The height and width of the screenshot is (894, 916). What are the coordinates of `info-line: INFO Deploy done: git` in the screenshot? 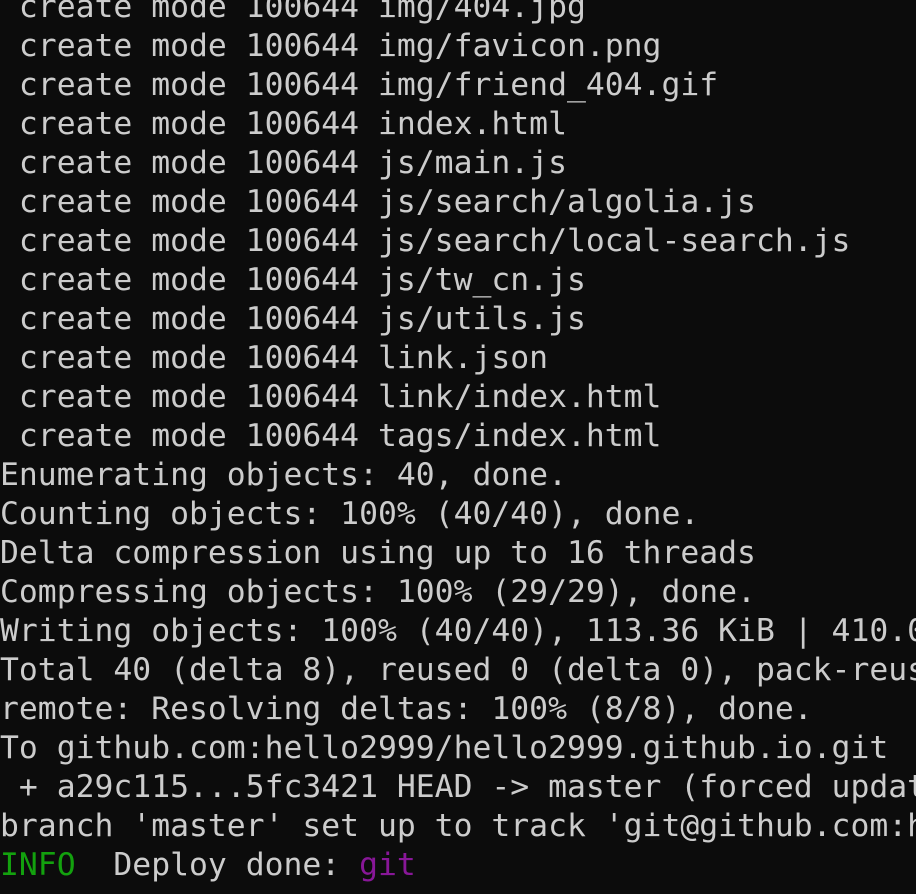 It's located at (458, 865).